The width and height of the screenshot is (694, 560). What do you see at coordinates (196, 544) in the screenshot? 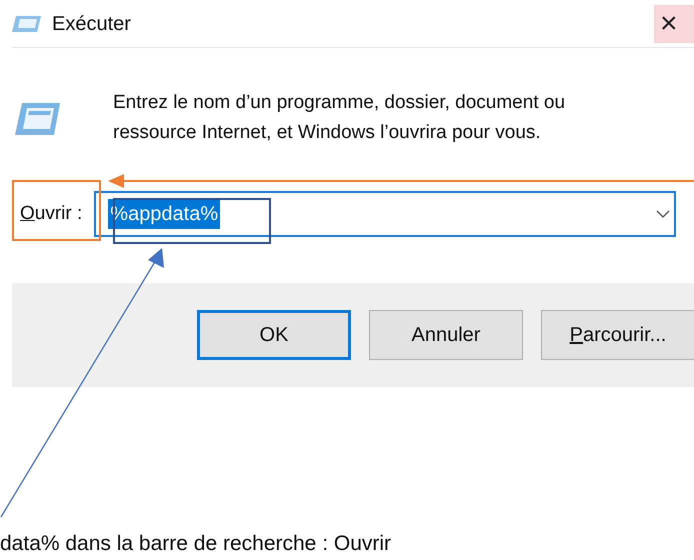
I see `caption-text: data% dans la barre de recherche : Ouvrir` at bounding box center [196, 544].